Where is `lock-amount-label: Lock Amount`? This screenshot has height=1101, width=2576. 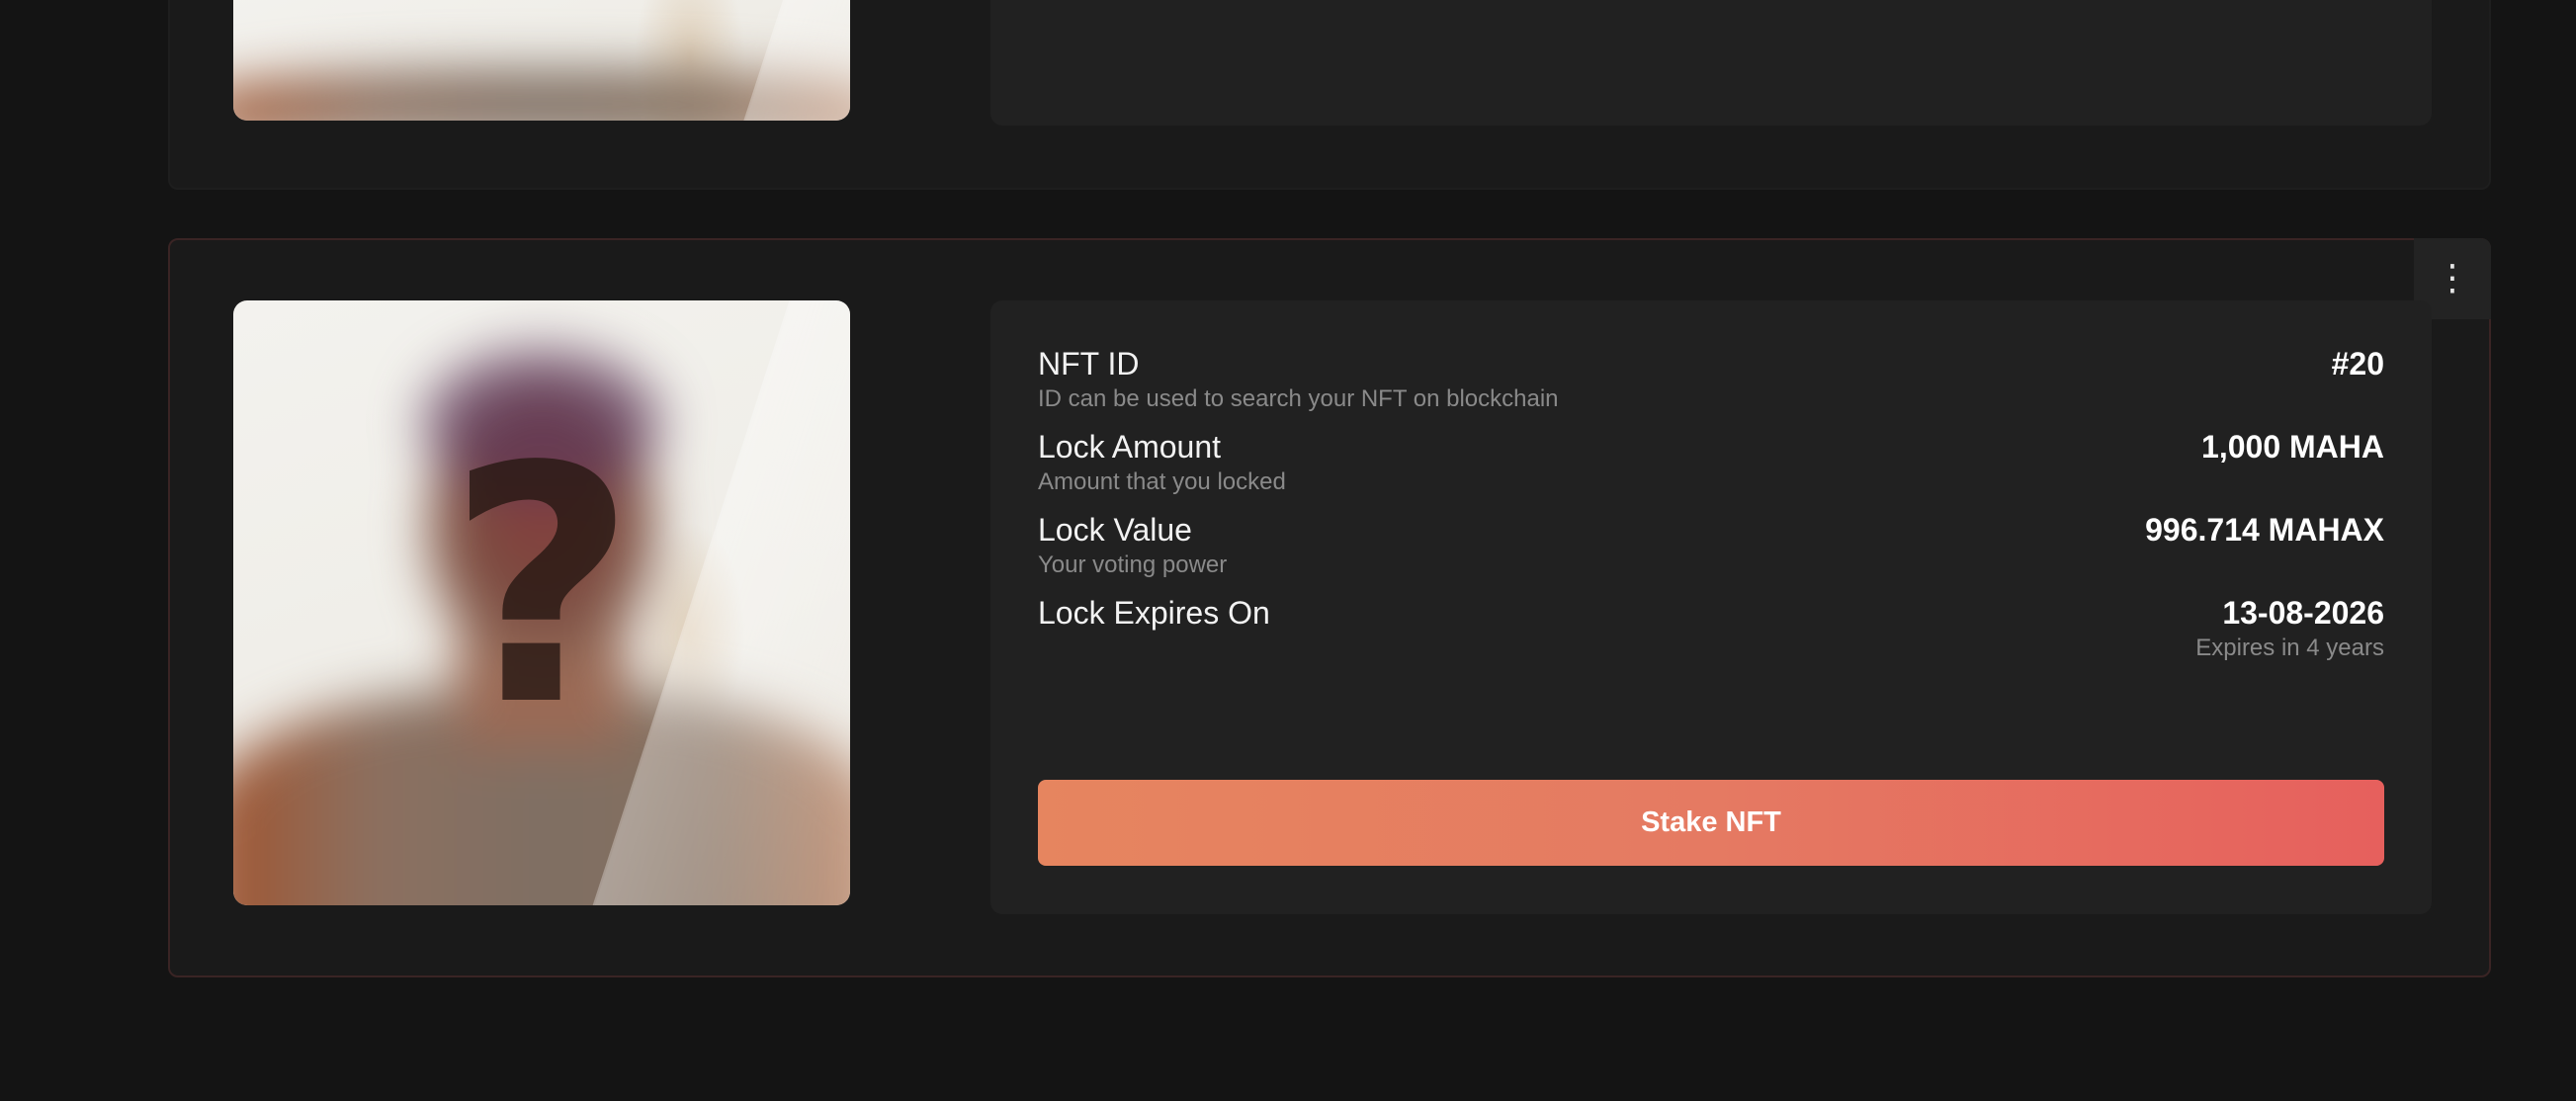 lock-amount-label: Lock Amount is located at coordinates (1129, 447).